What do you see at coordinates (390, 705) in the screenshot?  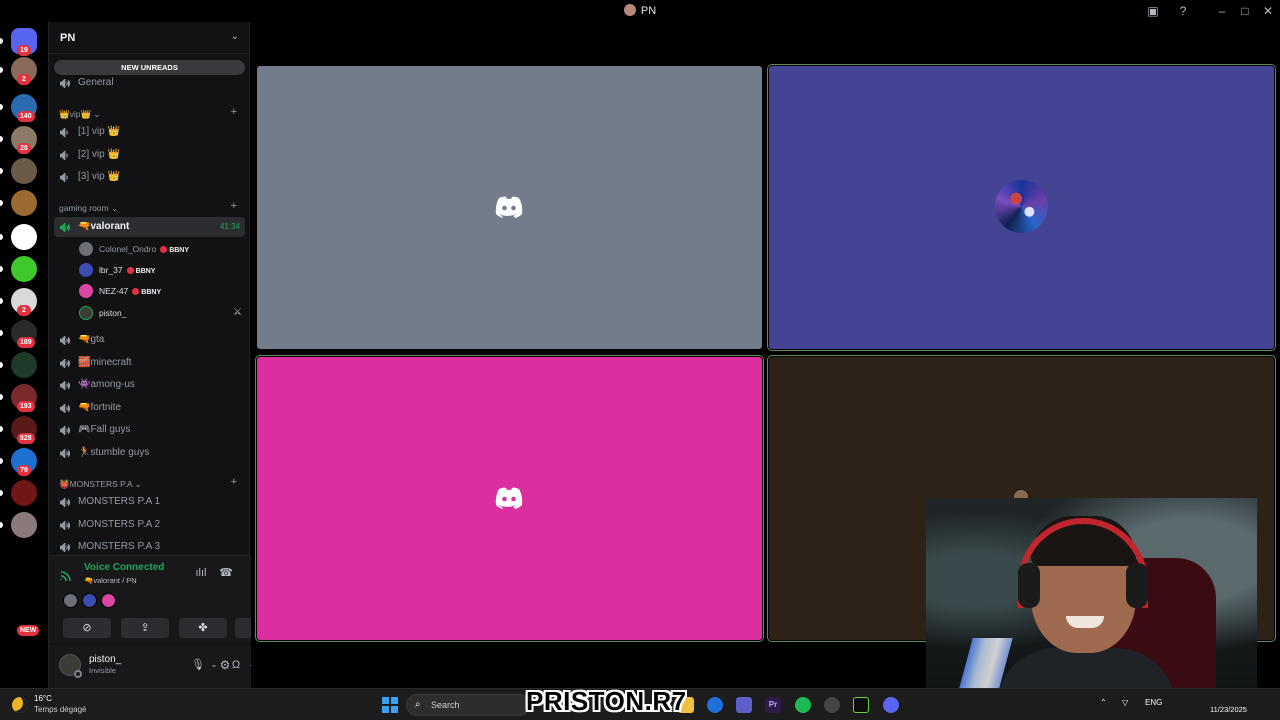 I see `windows-start-icon` at bounding box center [390, 705].